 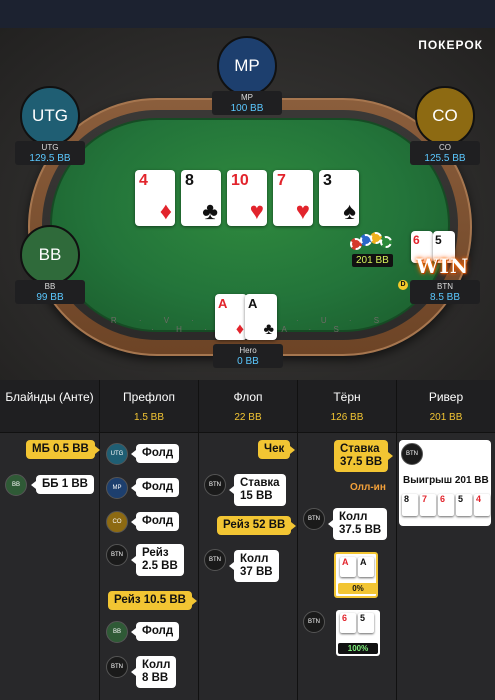 I want to click on board-card-4: 7 ♥, so click(x=293, y=198).